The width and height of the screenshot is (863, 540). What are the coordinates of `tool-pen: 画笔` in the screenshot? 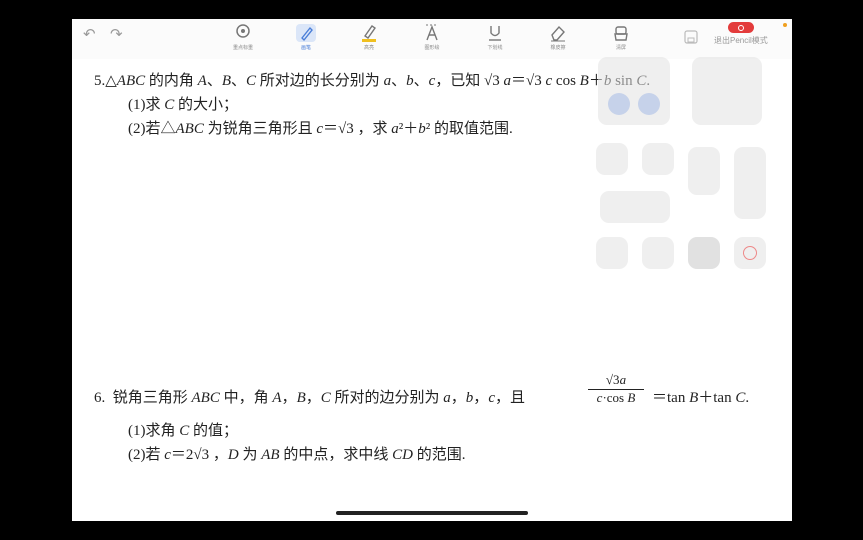 It's located at (306, 37).